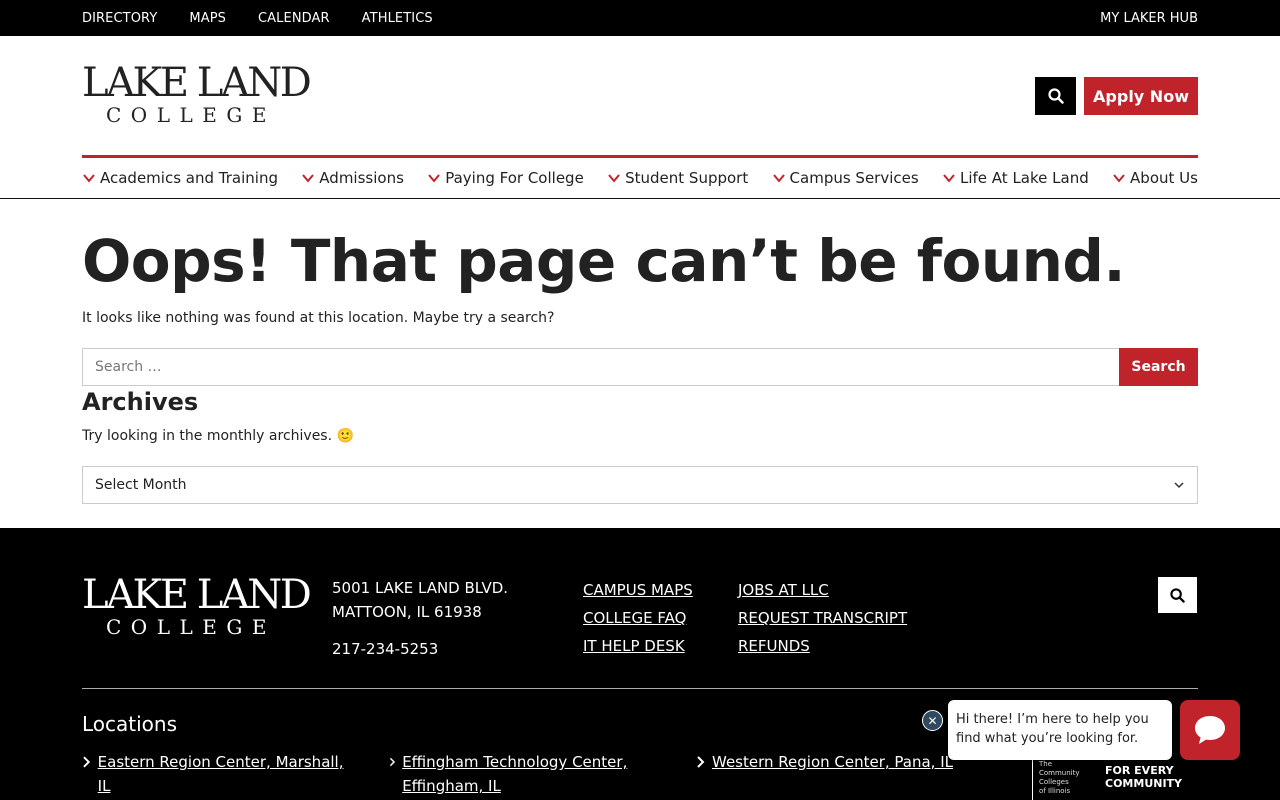 The height and width of the screenshot is (800, 1280). Describe the element at coordinates (1139, 770) in the screenshot. I see `iccb-big-line: FOR EVERY` at that location.